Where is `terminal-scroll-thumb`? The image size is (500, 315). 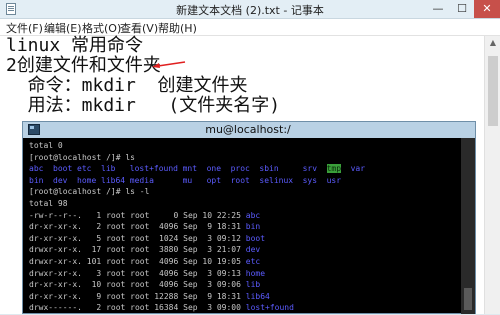
terminal-scroll-thumb is located at coordinates (468, 299).